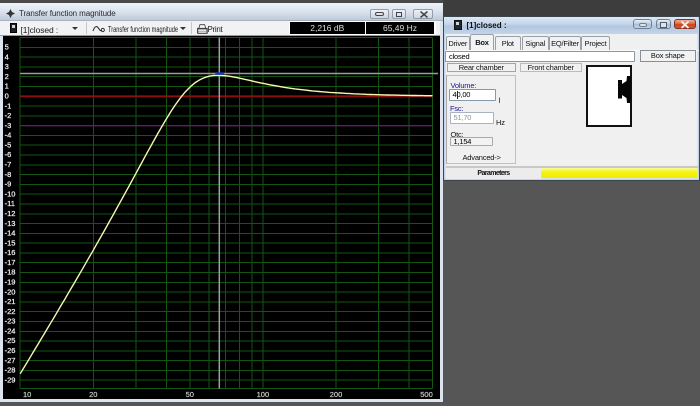 This screenshot has height=406, width=700. What do you see at coordinates (10, 301) in the screenshot?
I see `svg-text: -21` at bounding box center [10, 301].